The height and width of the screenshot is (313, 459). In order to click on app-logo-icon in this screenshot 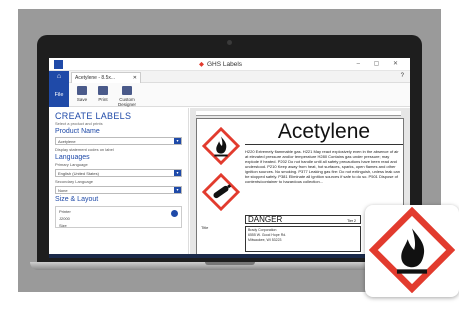, I will do `click(58, 64)`.